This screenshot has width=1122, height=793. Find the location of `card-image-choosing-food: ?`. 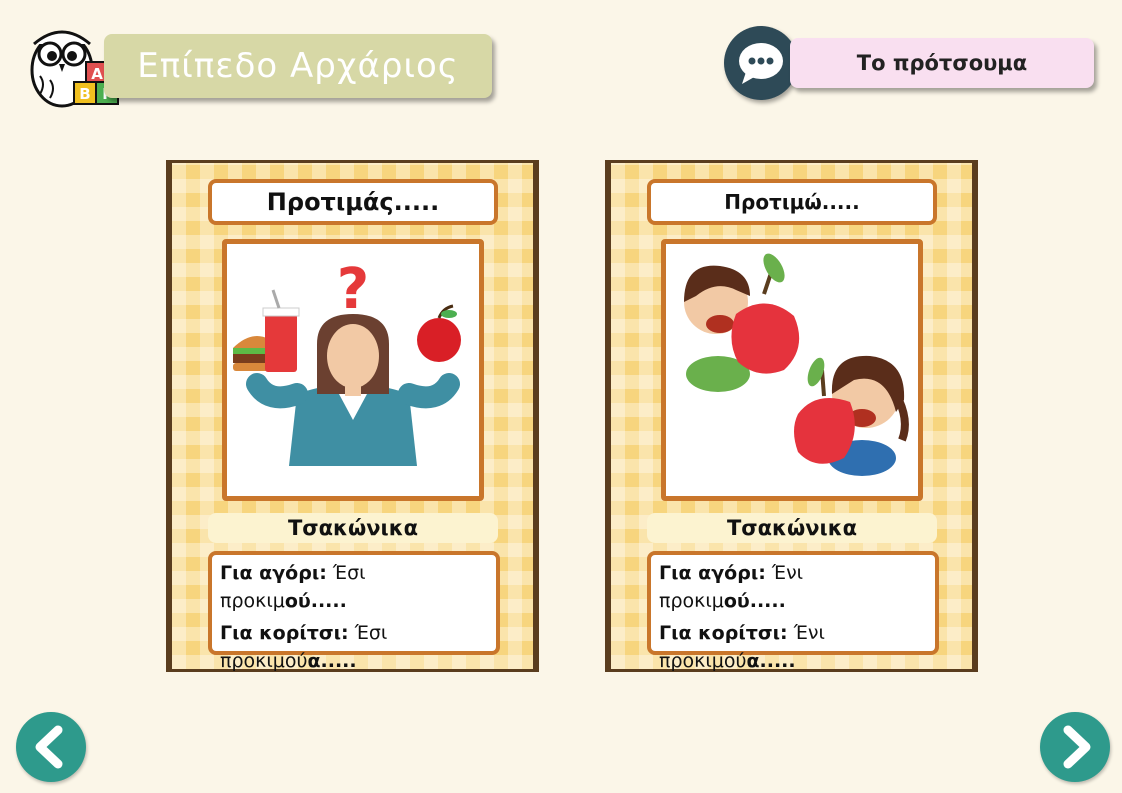

card-image-choosing-food: ? is located at coordinates (353, 370).